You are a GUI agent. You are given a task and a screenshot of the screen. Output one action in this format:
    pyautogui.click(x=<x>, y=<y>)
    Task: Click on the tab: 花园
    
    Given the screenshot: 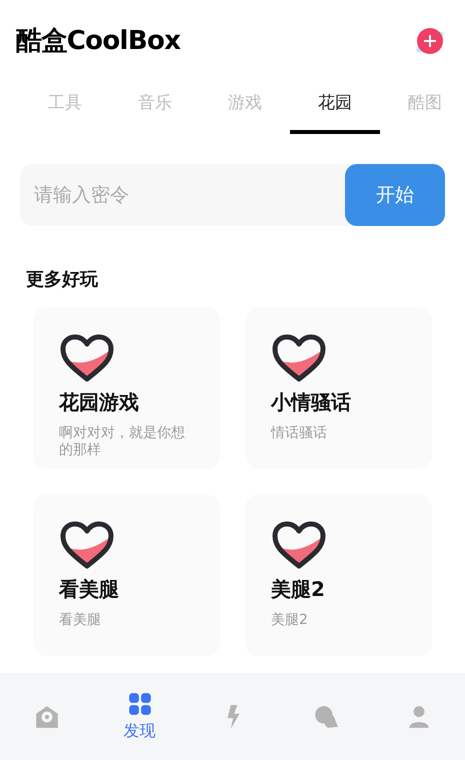 What is the action you would take?
    pyautogui.click(x=335, y=107)
    